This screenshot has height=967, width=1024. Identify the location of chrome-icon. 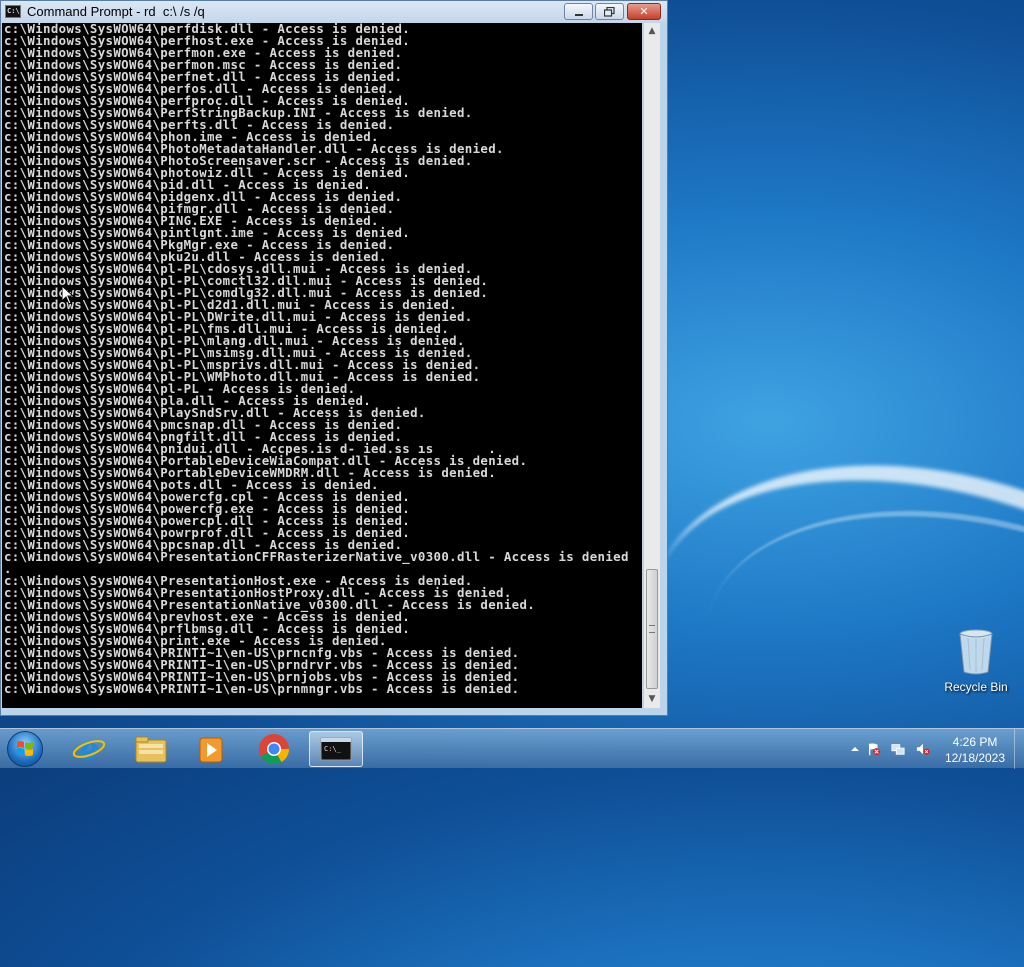
(274, 749).